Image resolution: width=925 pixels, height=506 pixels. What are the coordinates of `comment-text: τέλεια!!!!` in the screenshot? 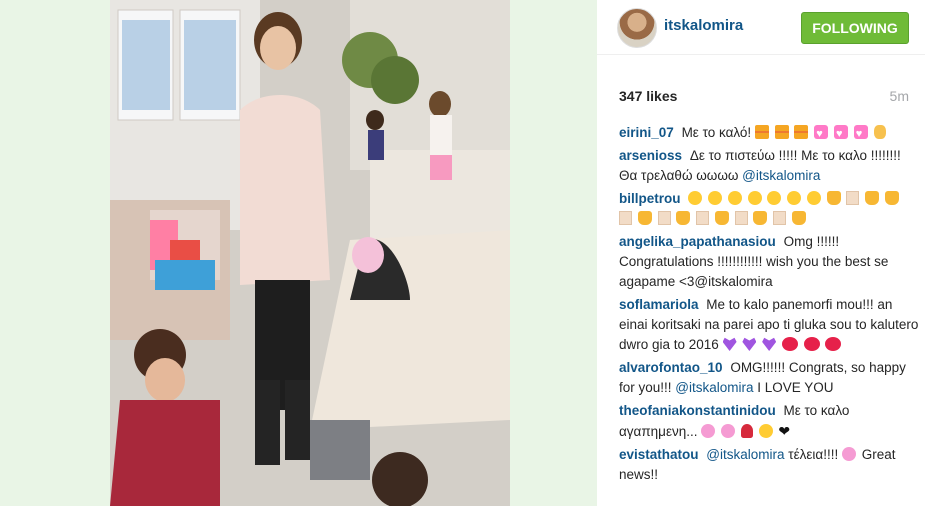 It's located at (813, 454).